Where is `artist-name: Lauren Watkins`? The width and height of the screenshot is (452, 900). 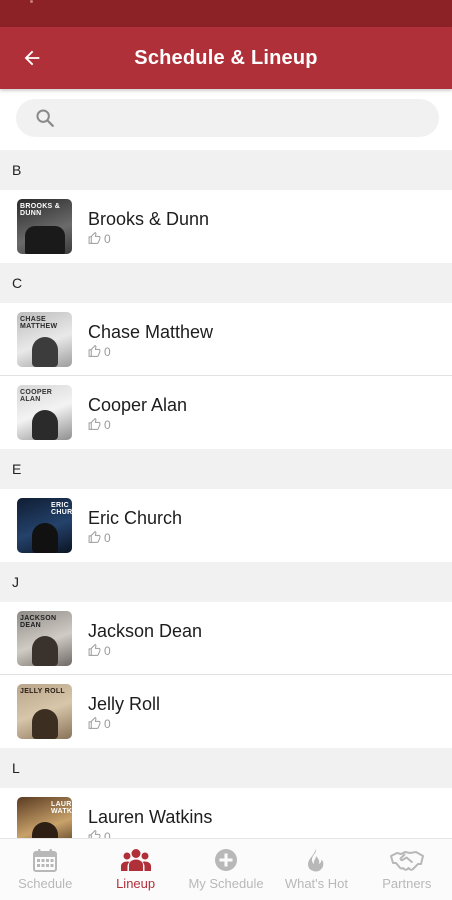
artist-name: Lauren Watkins is located at coordinates (150, 816).